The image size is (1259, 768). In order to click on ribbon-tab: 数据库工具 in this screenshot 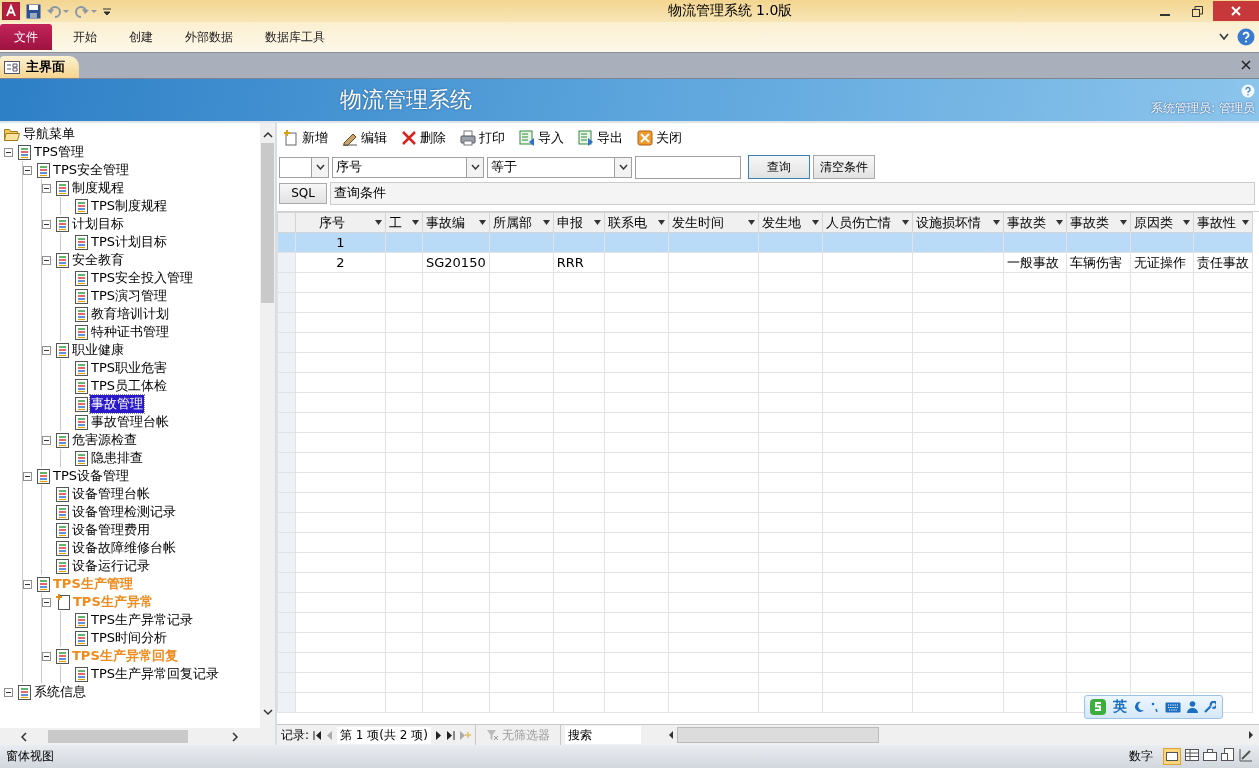, I will do `click(295, 37)`.